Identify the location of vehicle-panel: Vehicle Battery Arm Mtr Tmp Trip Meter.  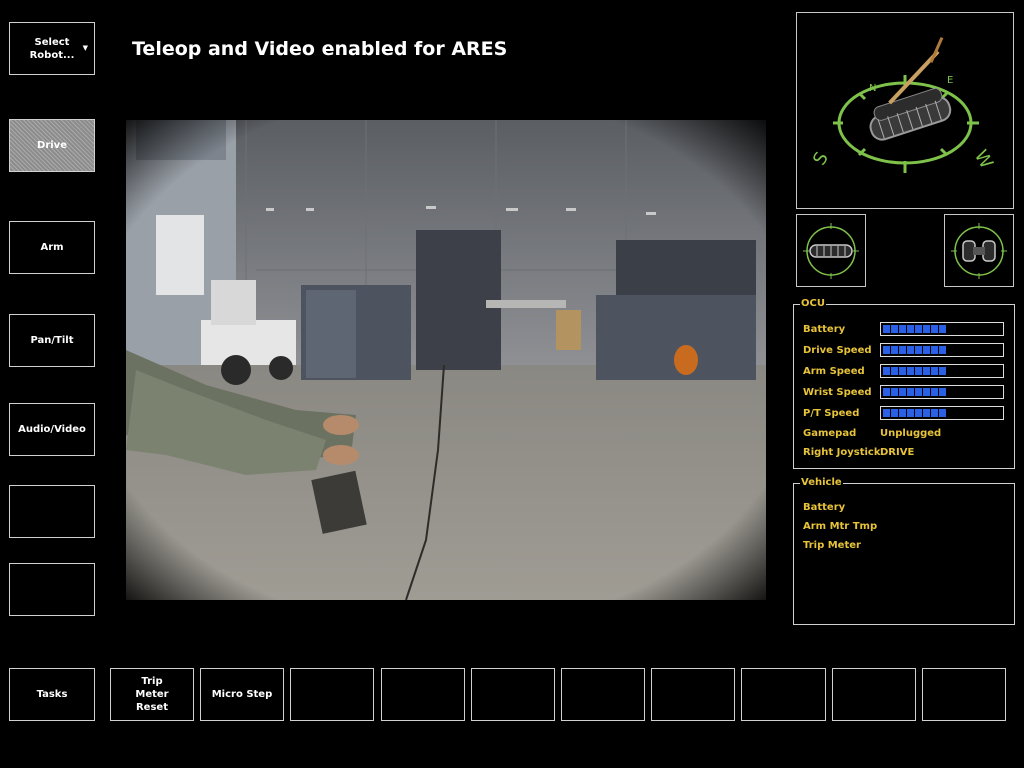
(904, 551).